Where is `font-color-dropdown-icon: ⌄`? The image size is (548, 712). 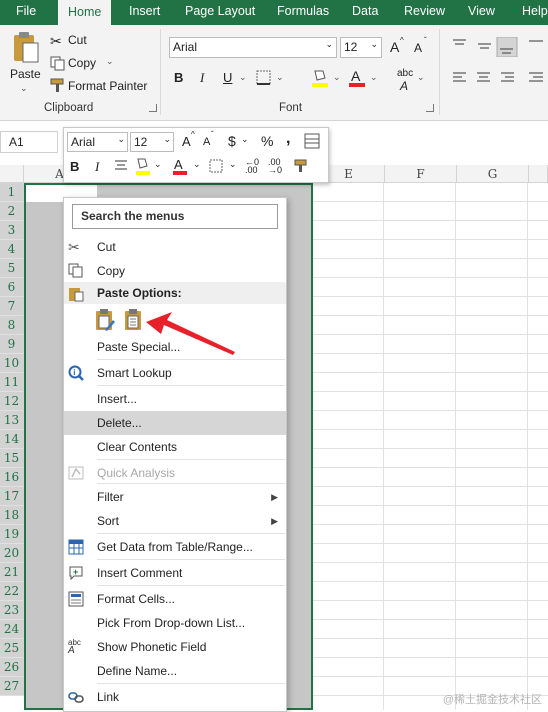
font-color-dropdown-icon: ⌄ is located at coordinates (374, 77).